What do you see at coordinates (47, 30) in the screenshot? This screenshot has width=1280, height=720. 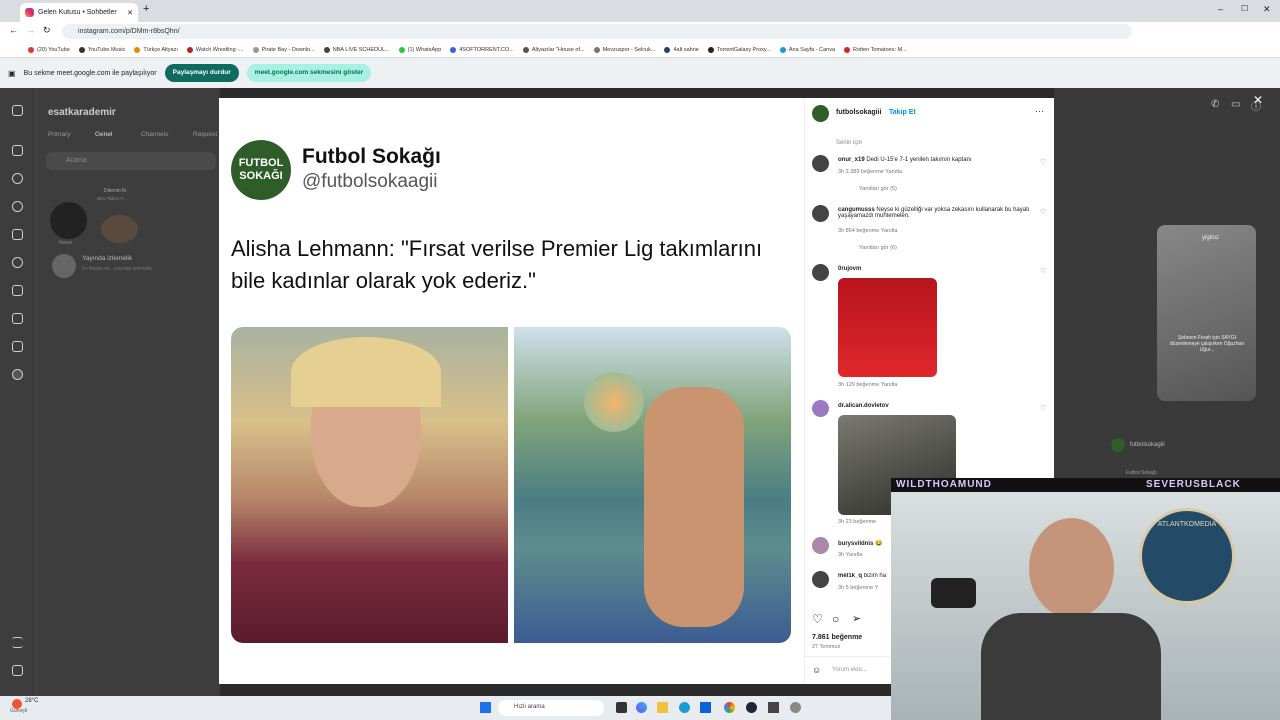 I see `reload-icon: ↻` at bounding box center [47, 30].